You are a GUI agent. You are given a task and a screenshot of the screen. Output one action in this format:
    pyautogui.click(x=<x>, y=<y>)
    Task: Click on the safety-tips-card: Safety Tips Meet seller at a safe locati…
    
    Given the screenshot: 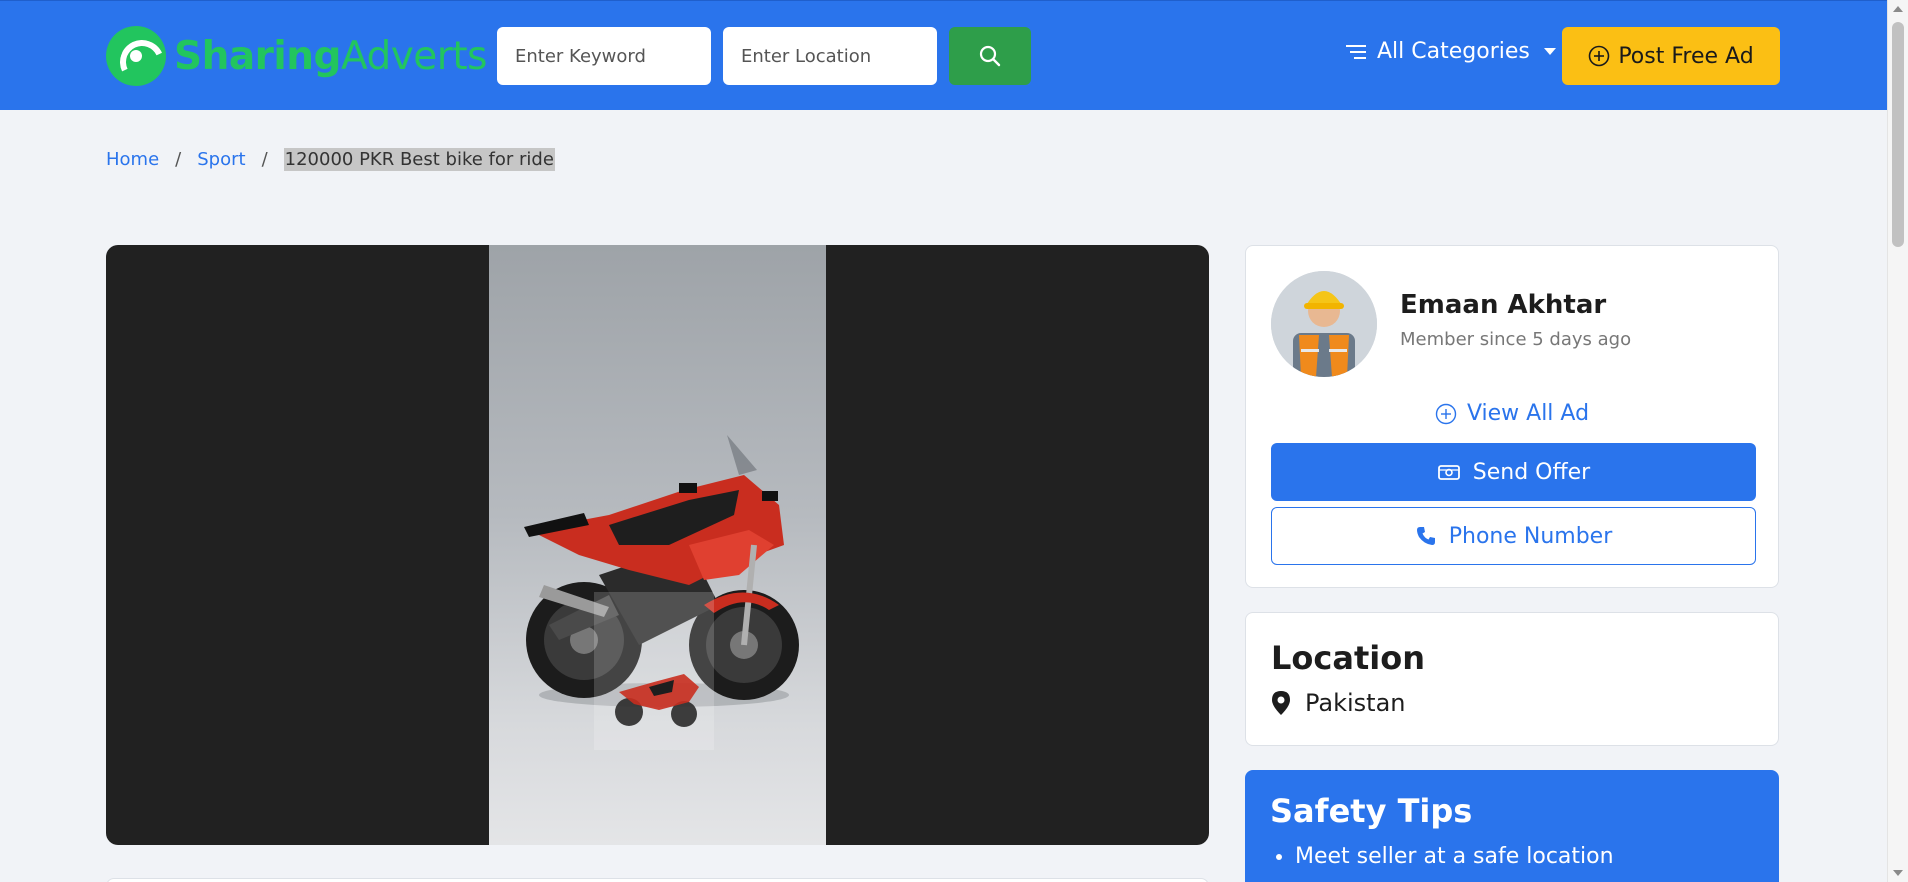 What is the action you would take?
    pyautogui.click(x=1512, y=826)
    